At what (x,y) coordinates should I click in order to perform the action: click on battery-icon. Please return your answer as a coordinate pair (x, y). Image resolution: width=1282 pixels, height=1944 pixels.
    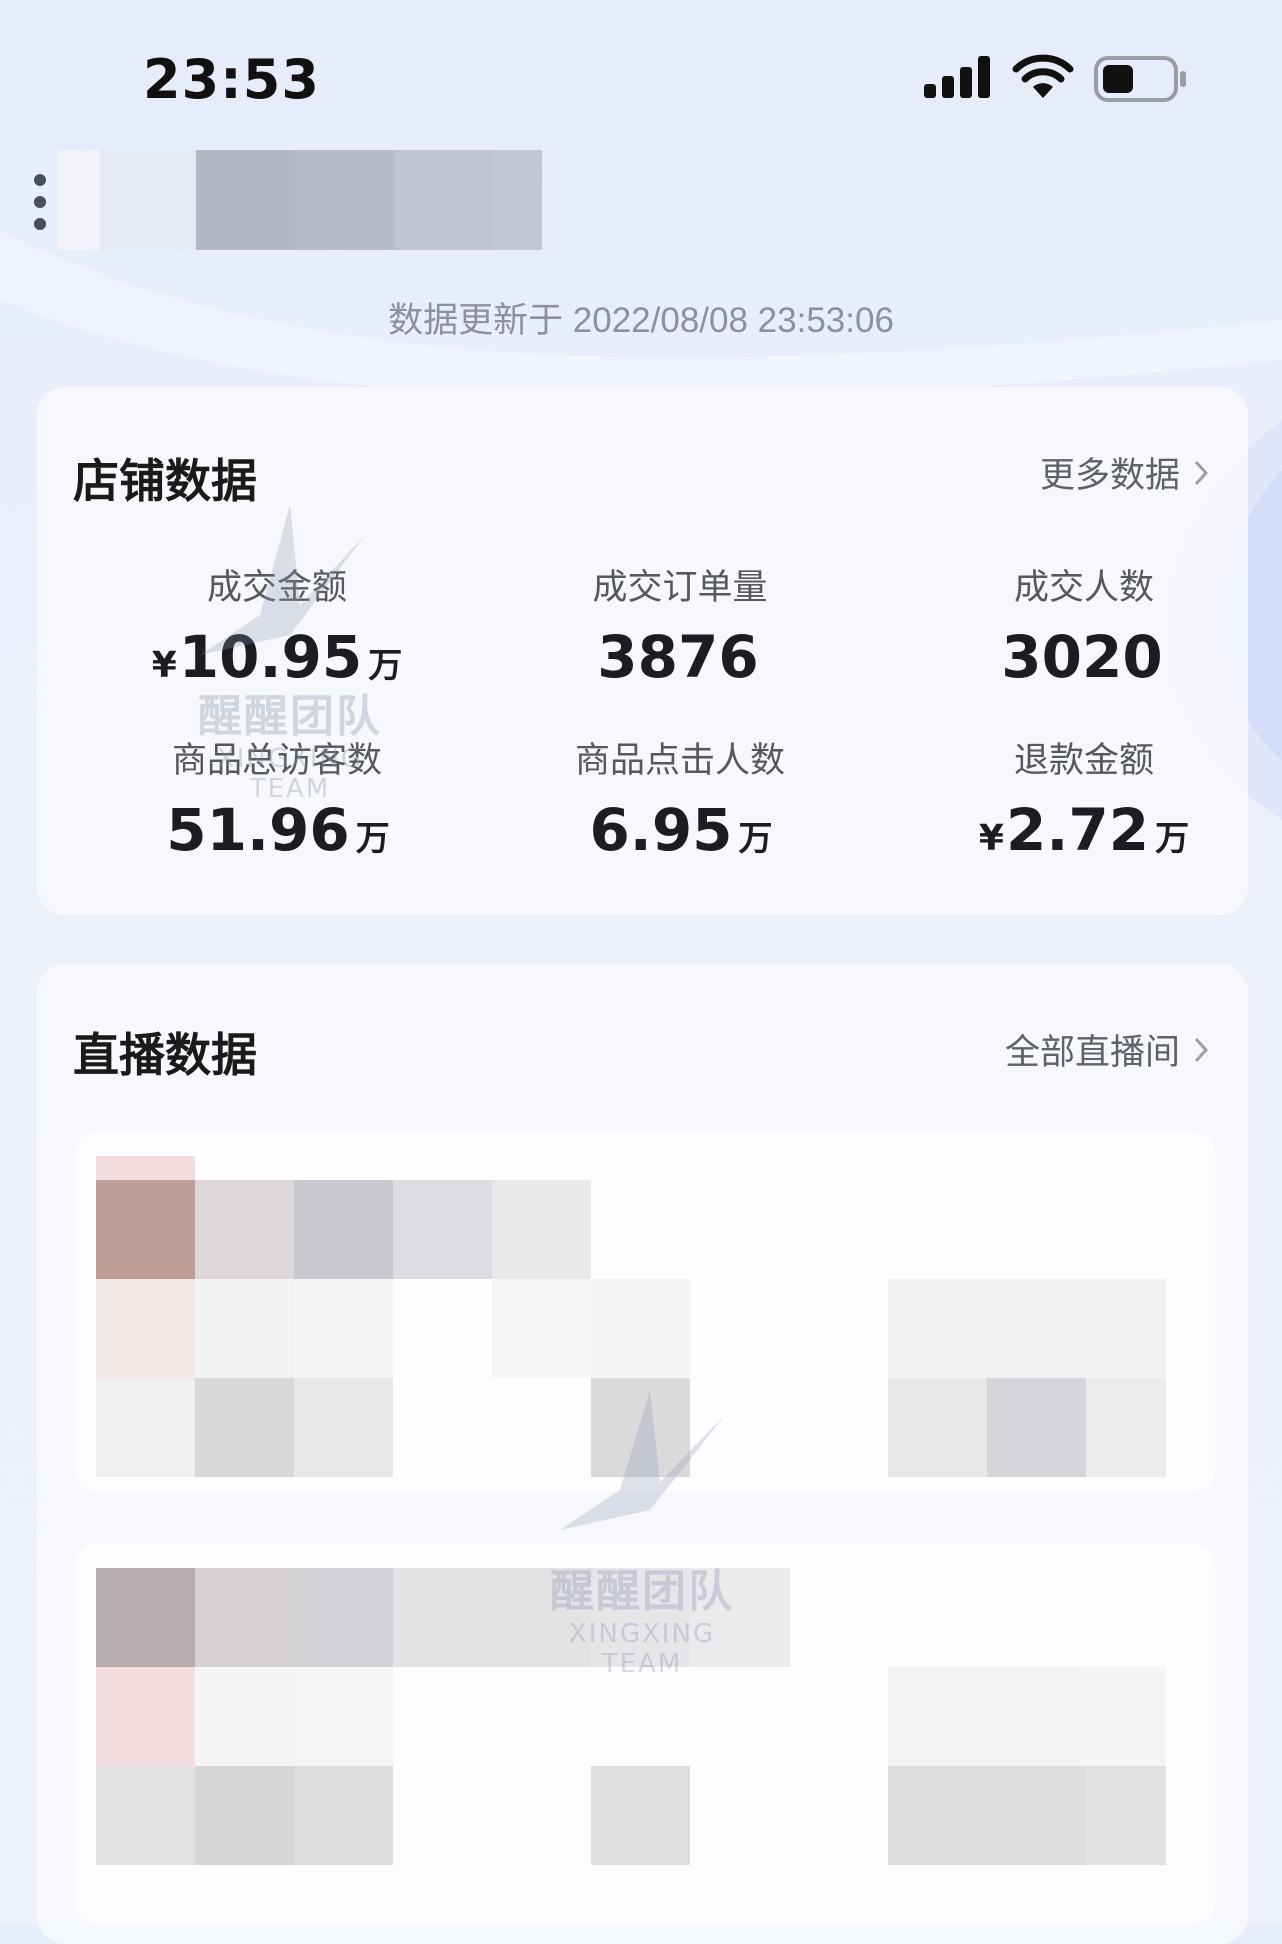
    Looking at the image, I should click on (1140, 79).